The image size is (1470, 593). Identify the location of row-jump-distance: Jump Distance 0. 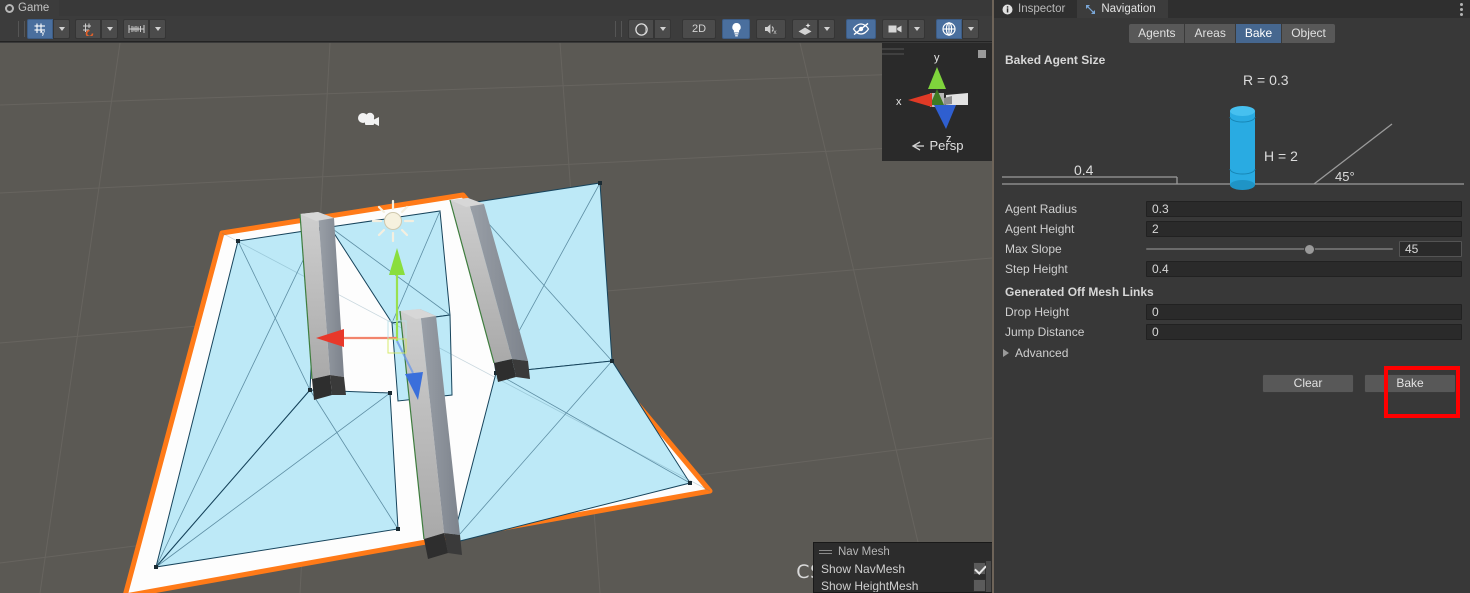
(1228, 332).